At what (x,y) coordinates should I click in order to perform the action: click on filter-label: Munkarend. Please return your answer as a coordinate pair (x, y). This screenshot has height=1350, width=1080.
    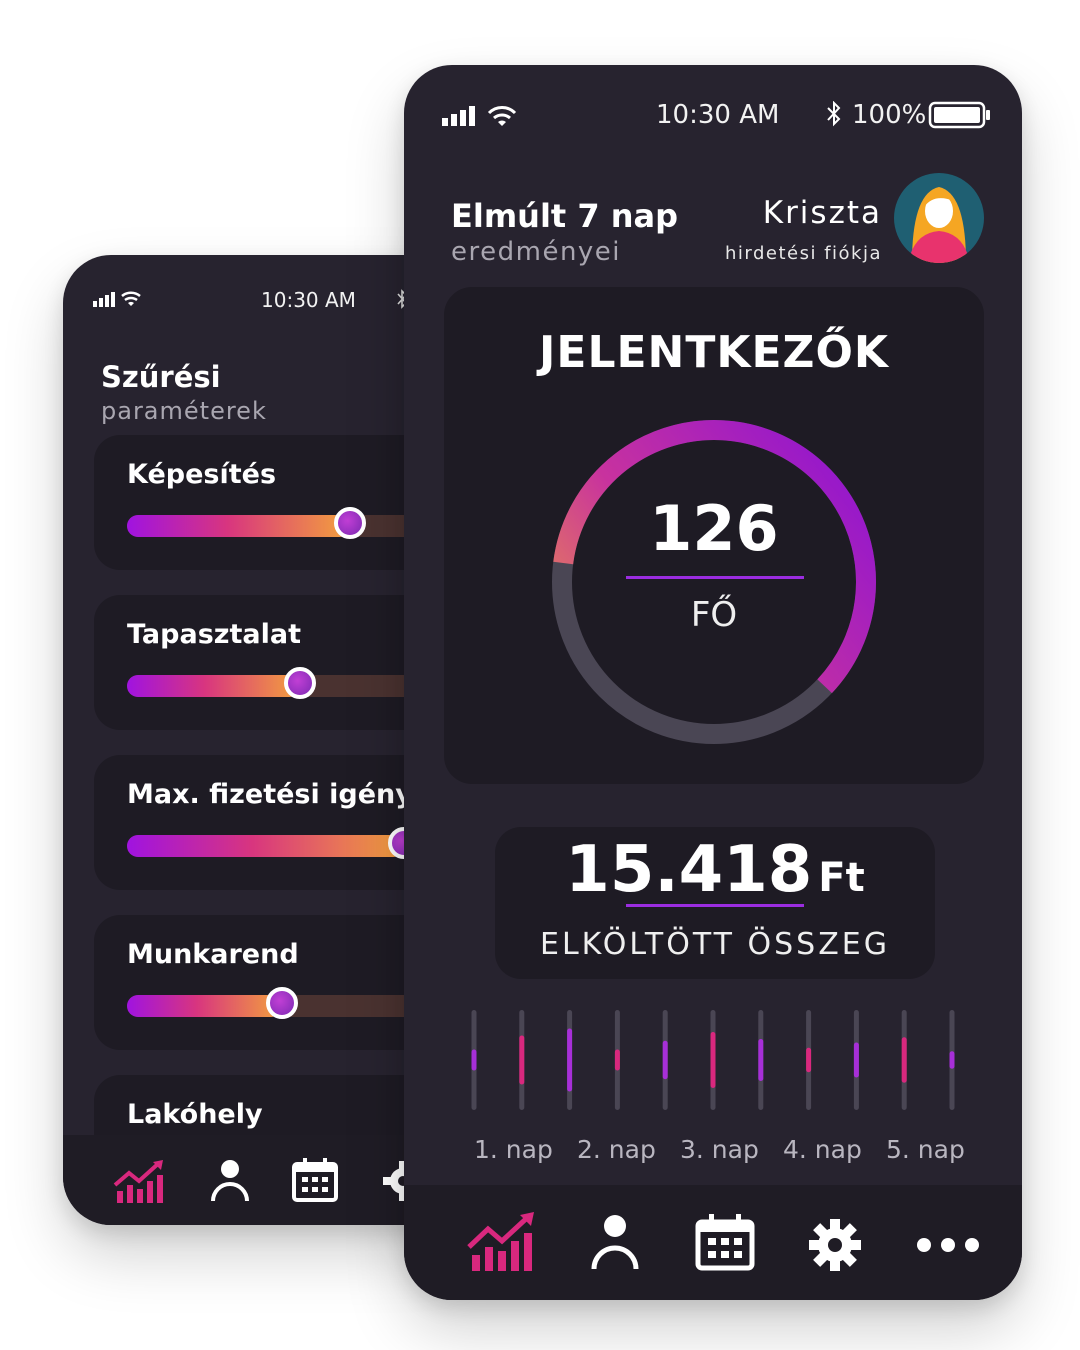
    Looking at the image, I should click on (213, 954).